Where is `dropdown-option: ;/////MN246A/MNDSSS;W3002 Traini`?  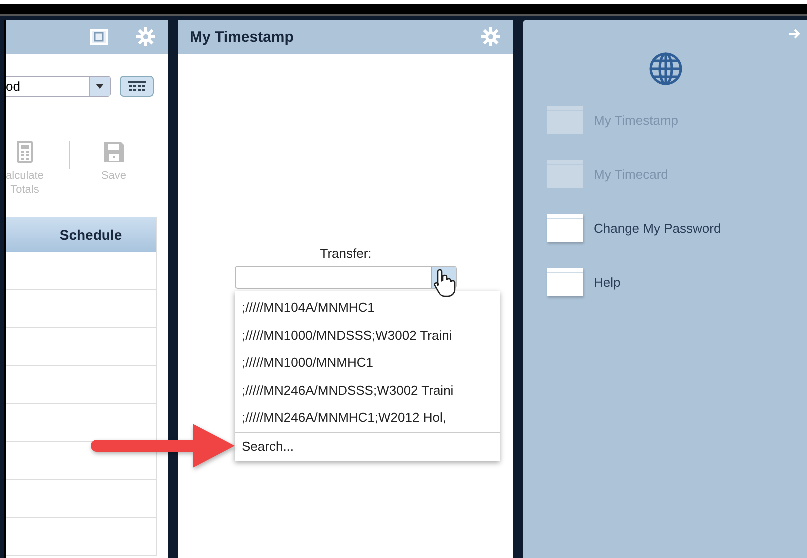
dropdown-option: ;/////MN246A/MNDSSS;W3002 Traini is located at coordinates (367, 390).